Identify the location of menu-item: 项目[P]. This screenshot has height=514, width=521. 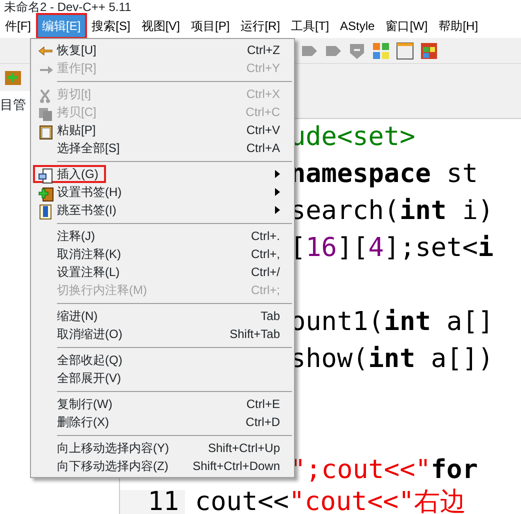
(210, 26).